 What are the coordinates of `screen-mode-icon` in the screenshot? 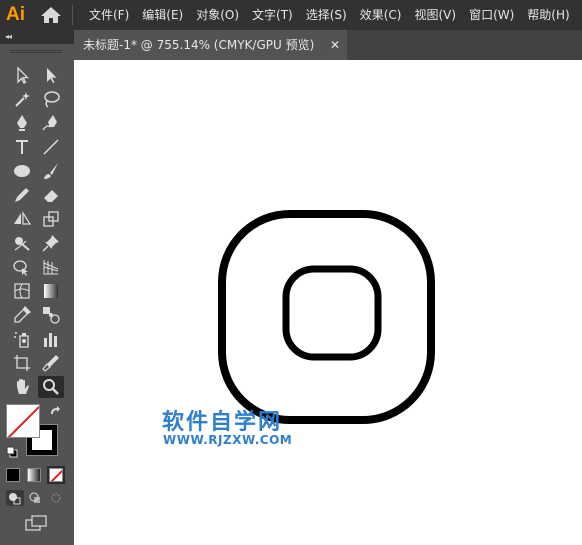 It's located at (36, 523).